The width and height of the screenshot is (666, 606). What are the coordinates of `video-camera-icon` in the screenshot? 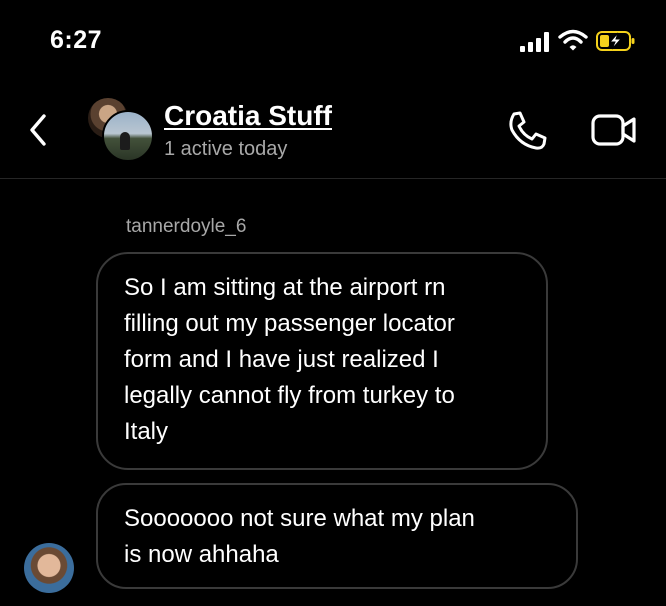 It's located at (614, 130).